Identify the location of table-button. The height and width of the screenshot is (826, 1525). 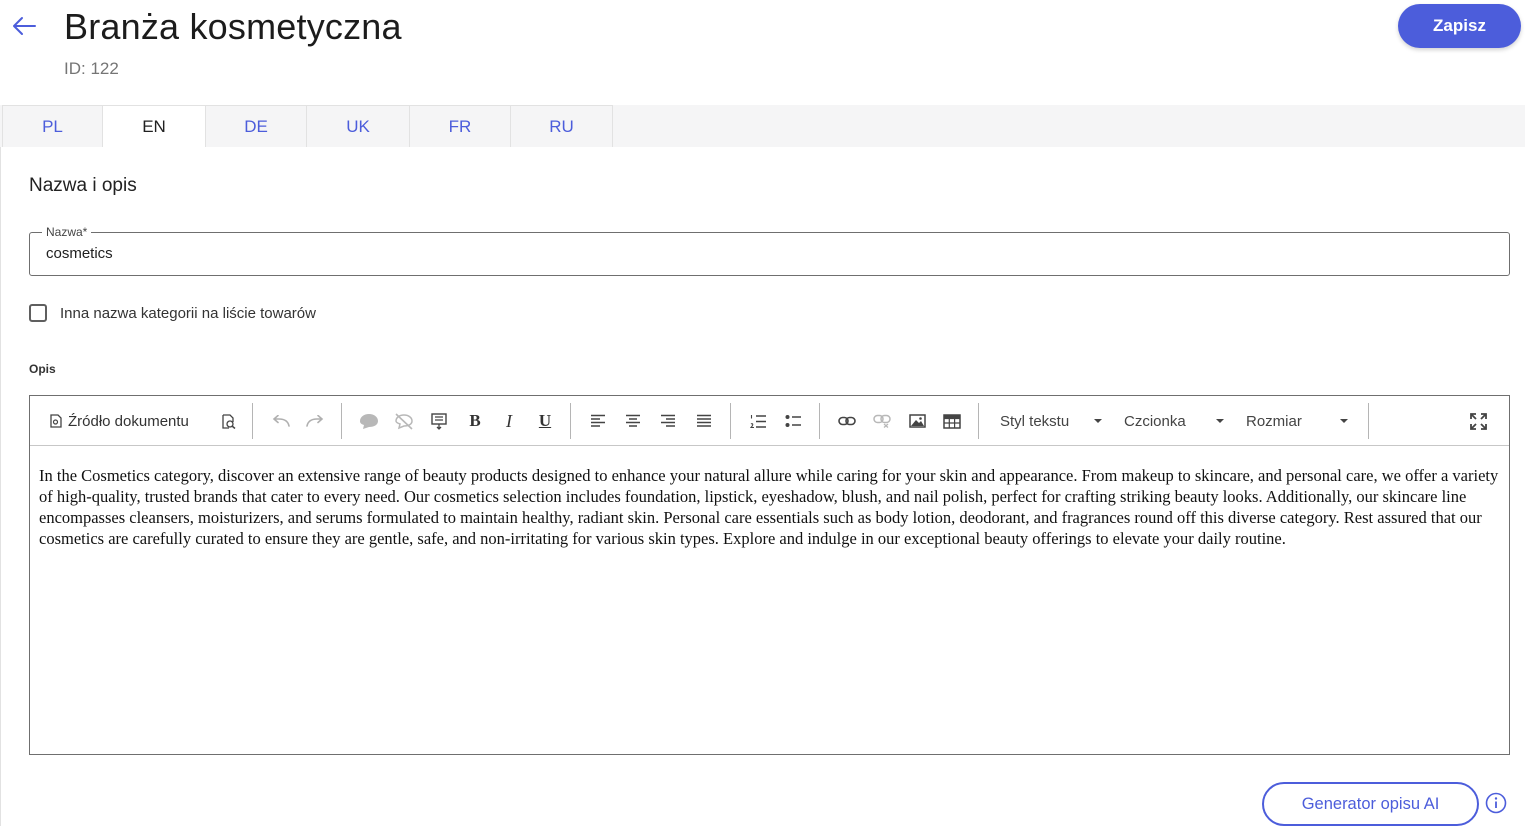
(952, 421).